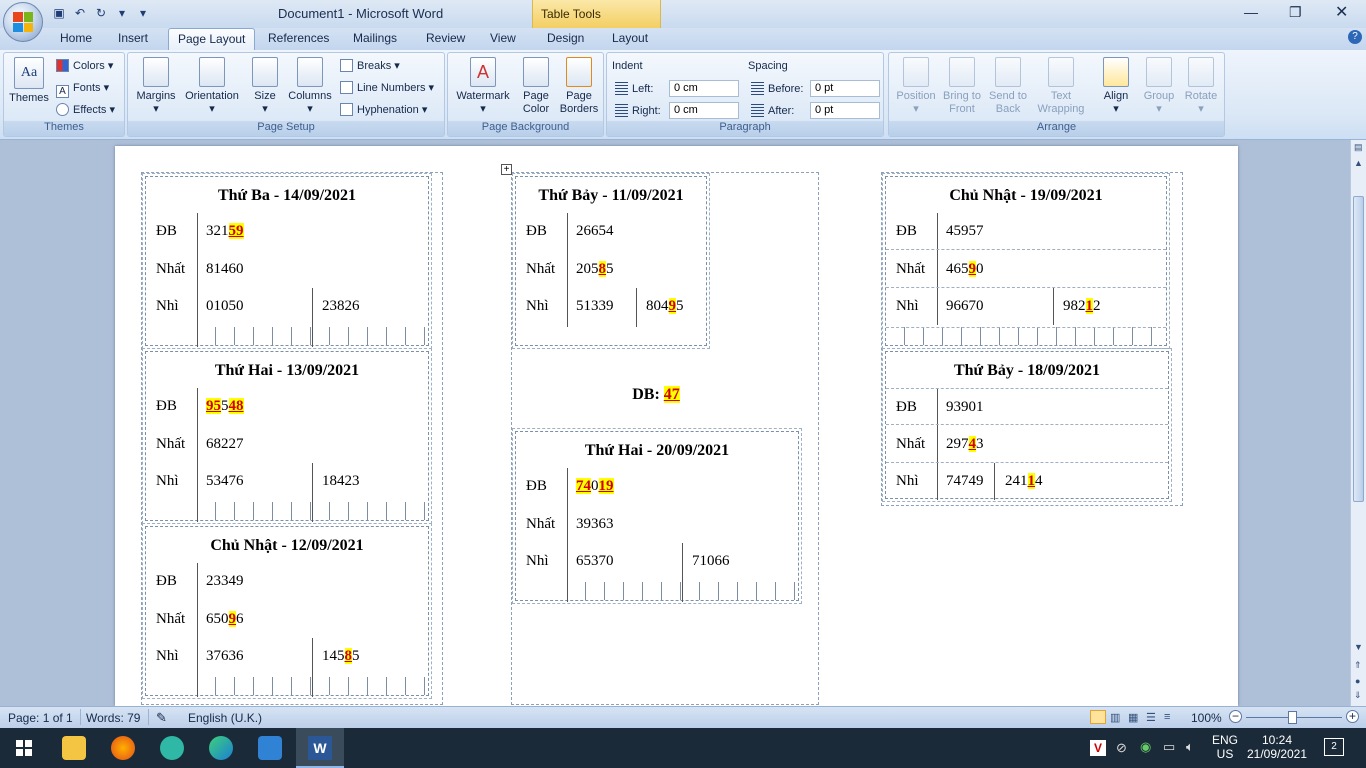 This screenshot has width=1366, height=768. I want to click on bring-to-front-label-2: Front, so click(962, 109).